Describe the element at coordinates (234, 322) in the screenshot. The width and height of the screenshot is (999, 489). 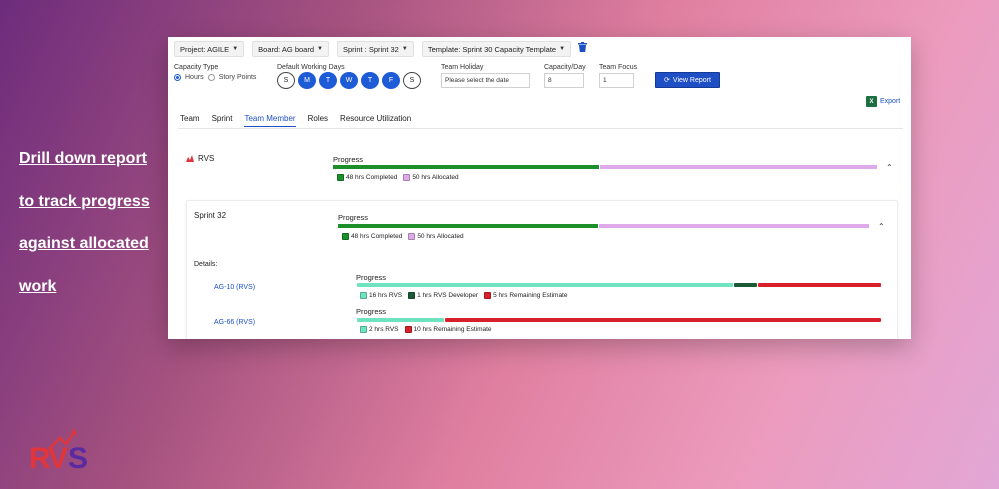
I see `issue-link-ag-66: AG-66 (RVS)` at that location.